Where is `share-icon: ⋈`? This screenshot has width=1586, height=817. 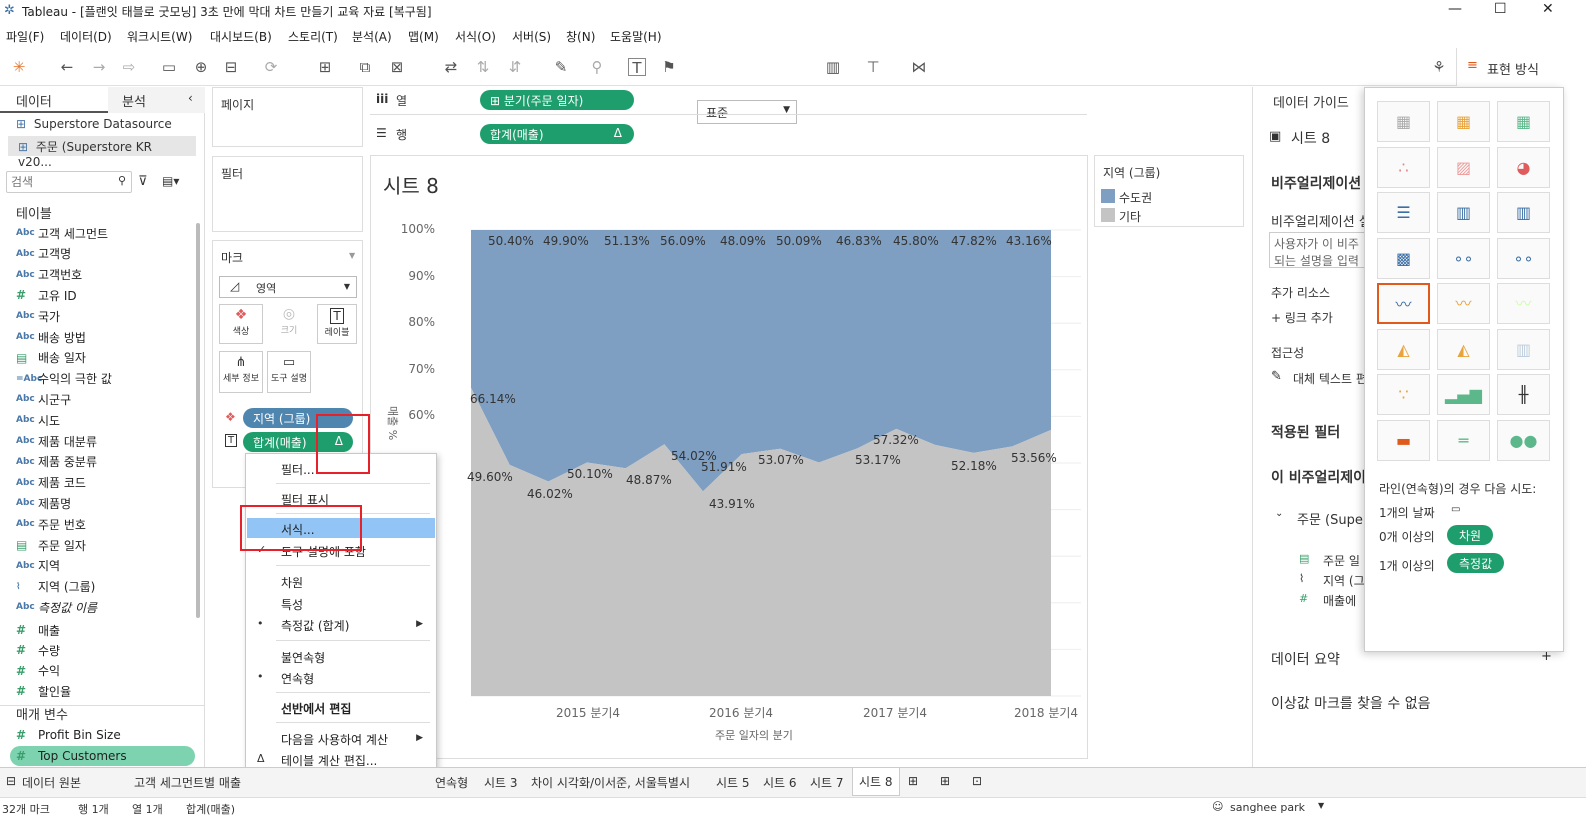
share-icon: ⋈ is located at coordinates (919, 67).